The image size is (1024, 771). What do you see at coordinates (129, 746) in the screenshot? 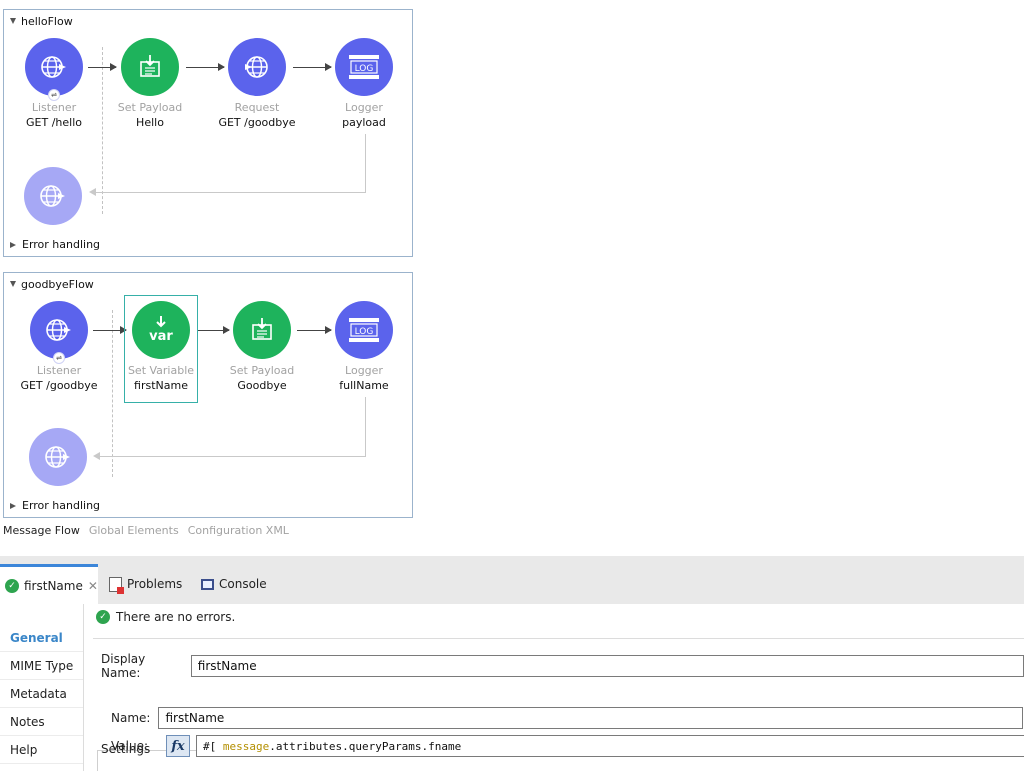
I see `value-label: Value:` at bounding box center [129, 746].